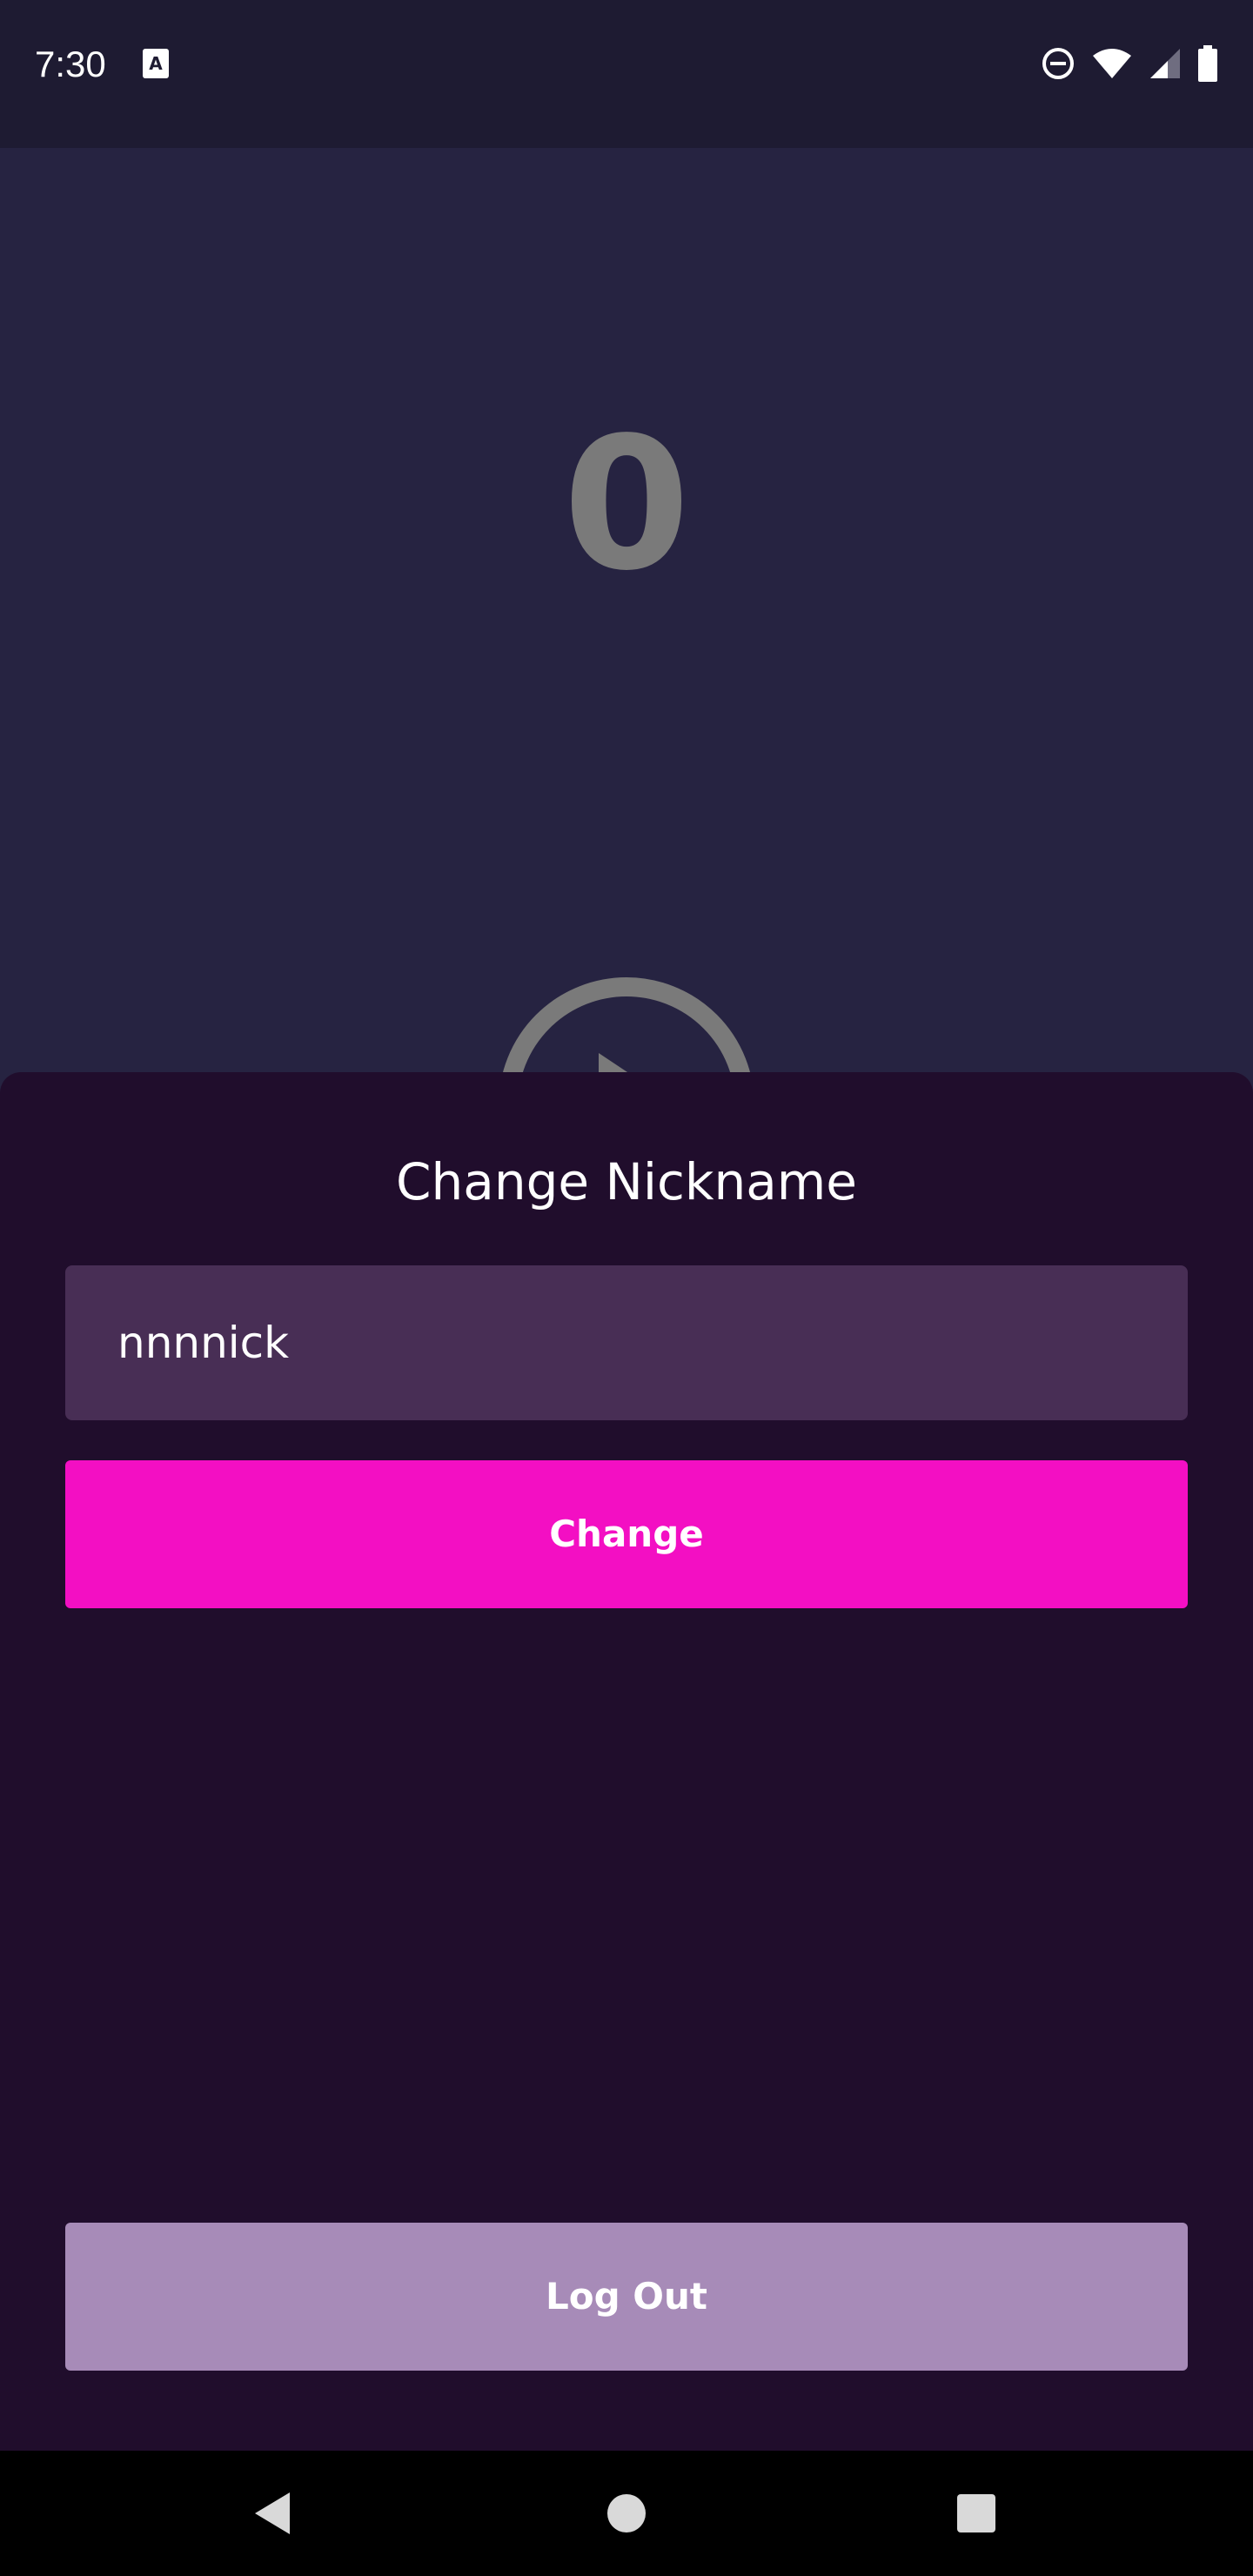 The image size is (1253, 2576). Describe the element at coordinates (626, 504) in the screenshot. I see `score-counter: 0` at that location.